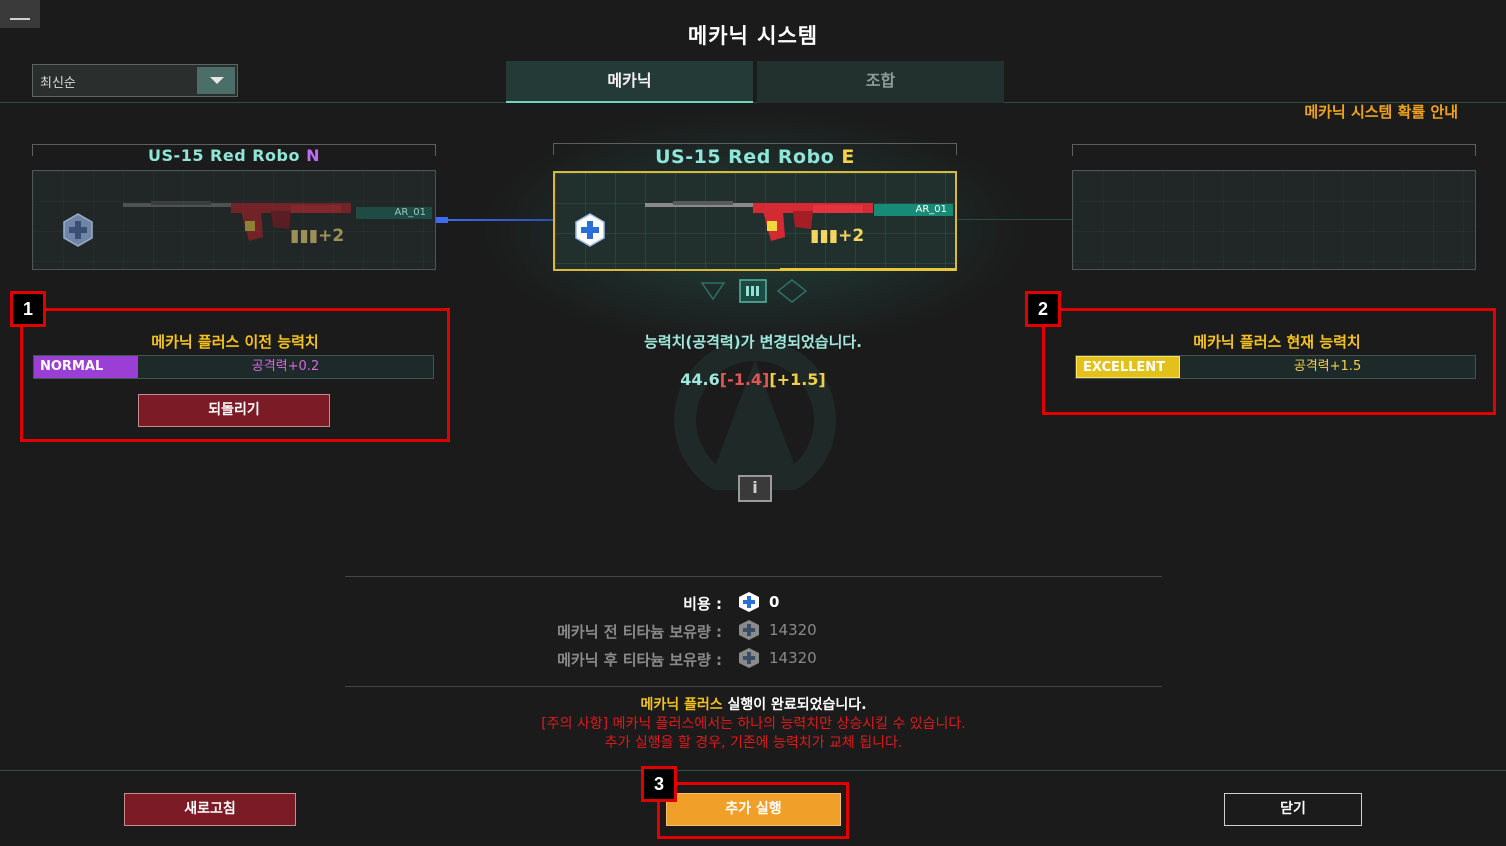 The image size is (1506, 846). What do you see at coordinates (394, 213) in the screenshot?
I see `slot-left-weapon-tag: AR_01` at bounding box center [394, 213].